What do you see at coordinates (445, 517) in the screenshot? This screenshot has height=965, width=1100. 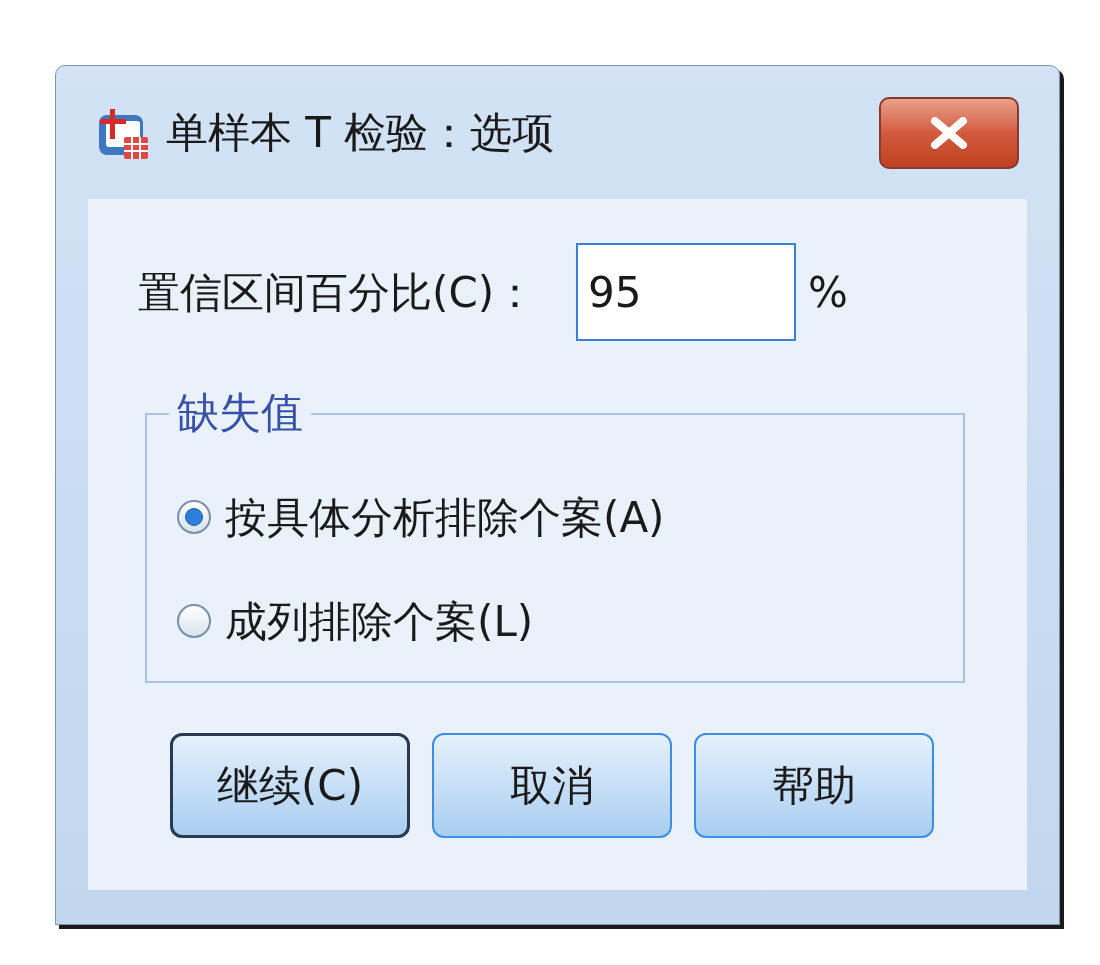 I see `option-label: 按具体分析排除个案(A)` at bounding box center [445, 517].